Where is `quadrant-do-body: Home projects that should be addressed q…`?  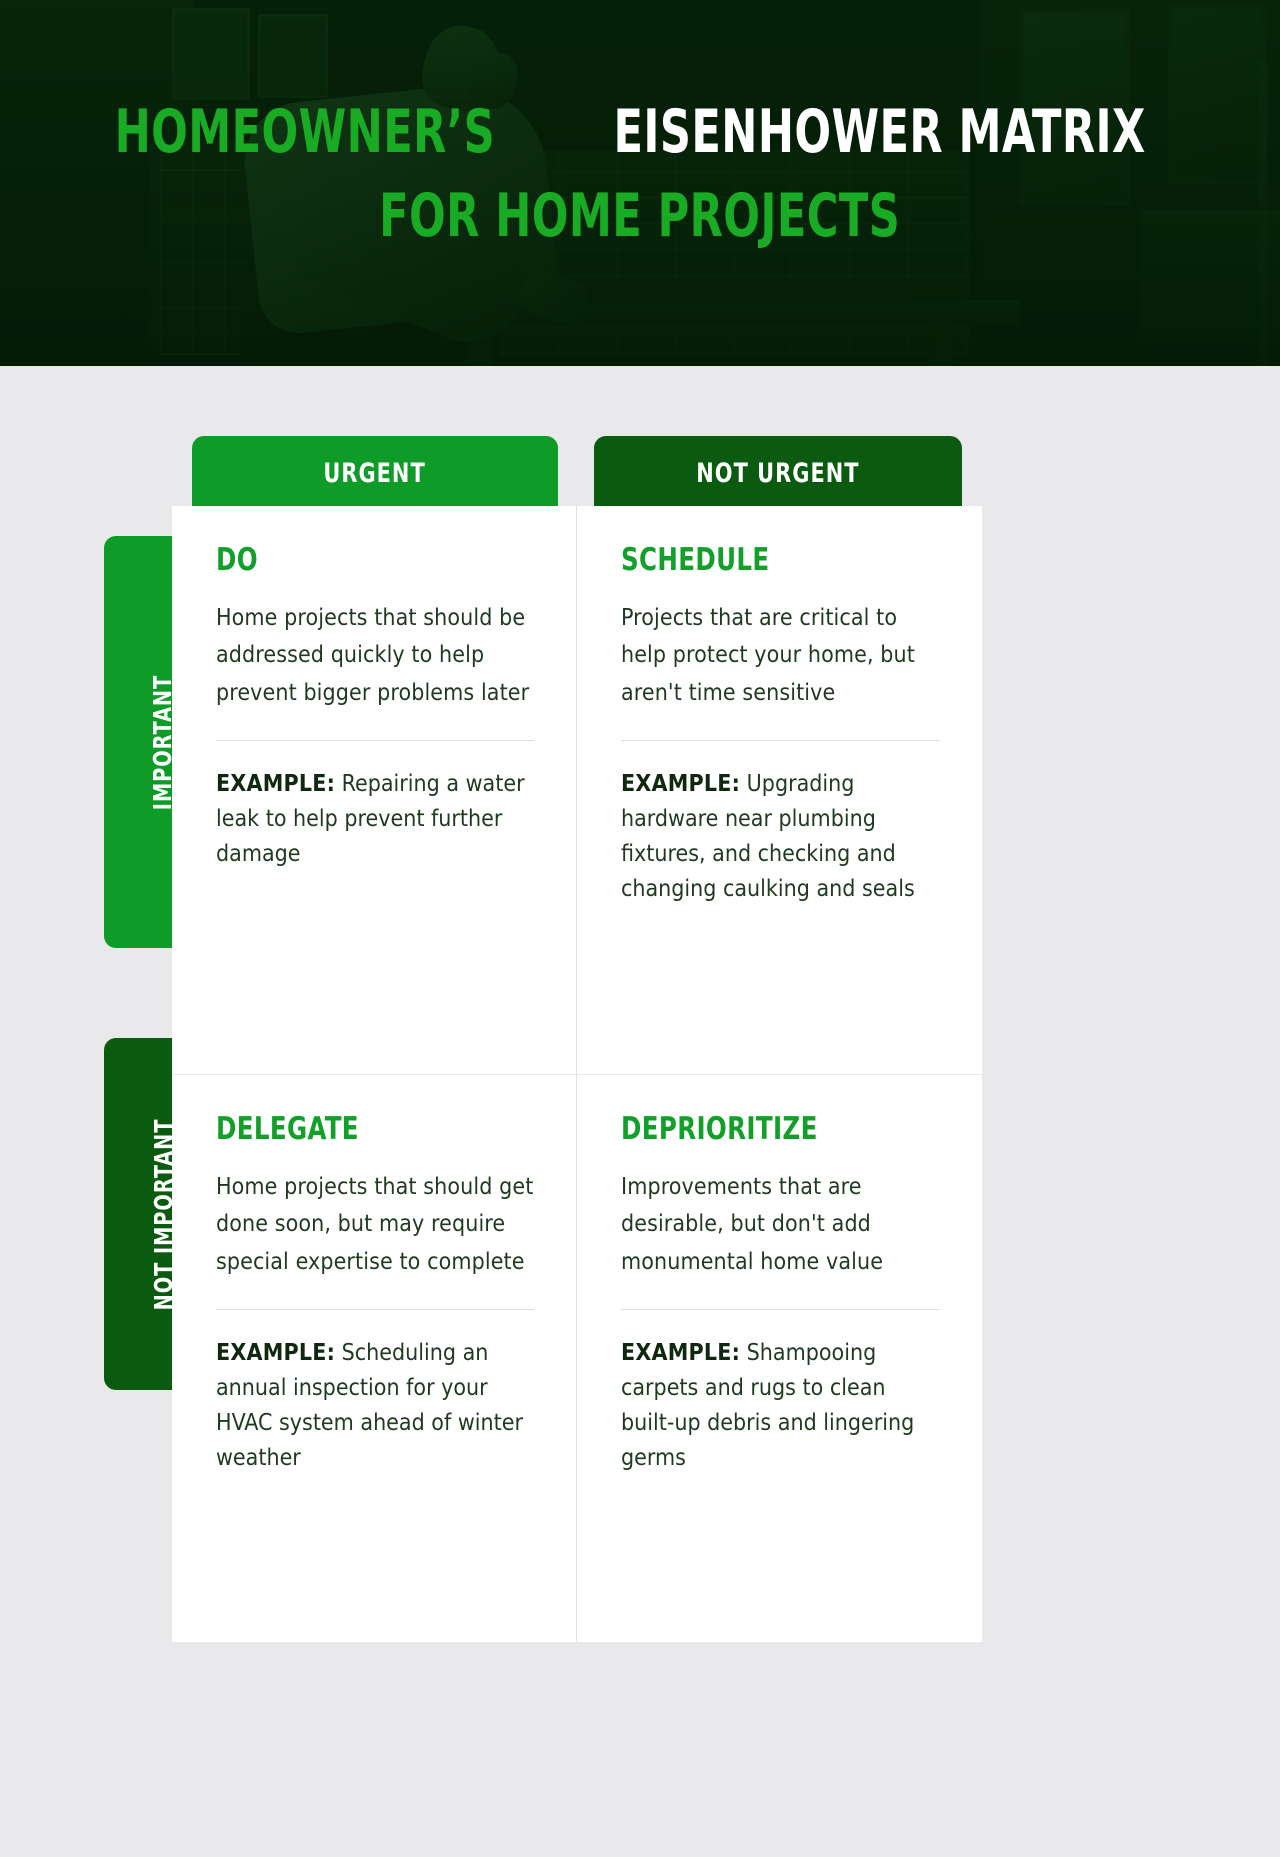 quadrant-do-body: Home projects that should be addressed q… is located at coordinates (373, 655).